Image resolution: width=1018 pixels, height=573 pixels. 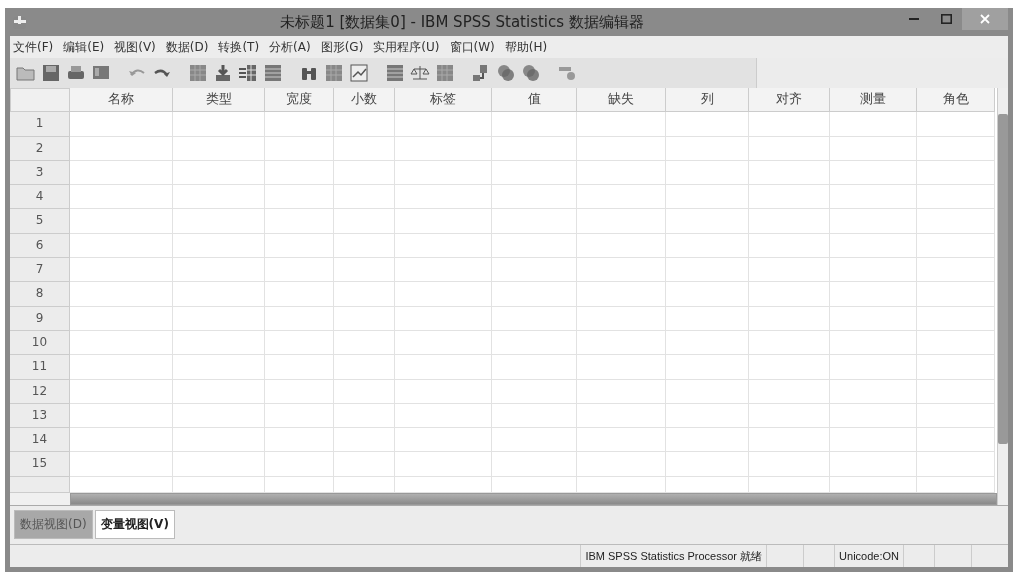 I want to click on column-header: 角色, so click(x=956, y=100).